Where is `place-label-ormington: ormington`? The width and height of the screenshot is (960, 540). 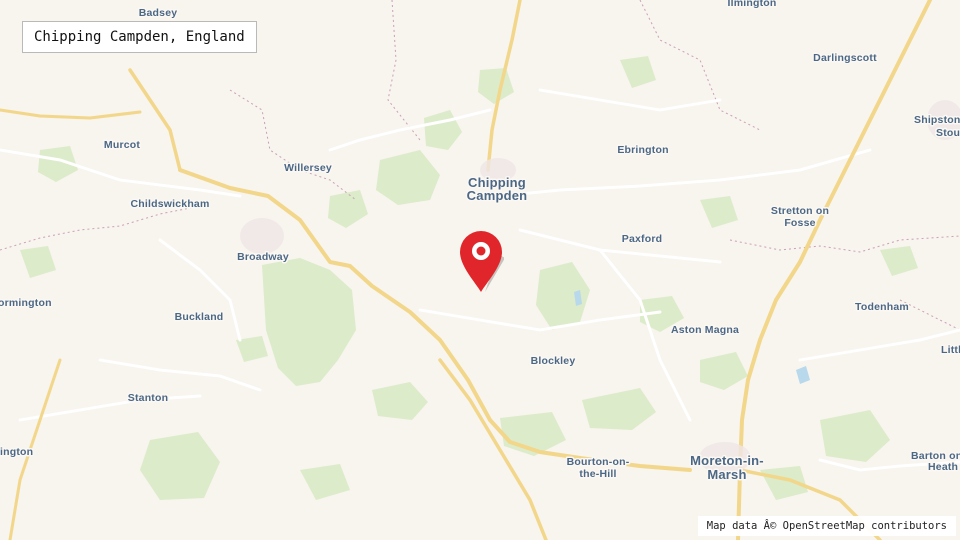 place-label-ormington: ormington is located at coordinates (26, 303).